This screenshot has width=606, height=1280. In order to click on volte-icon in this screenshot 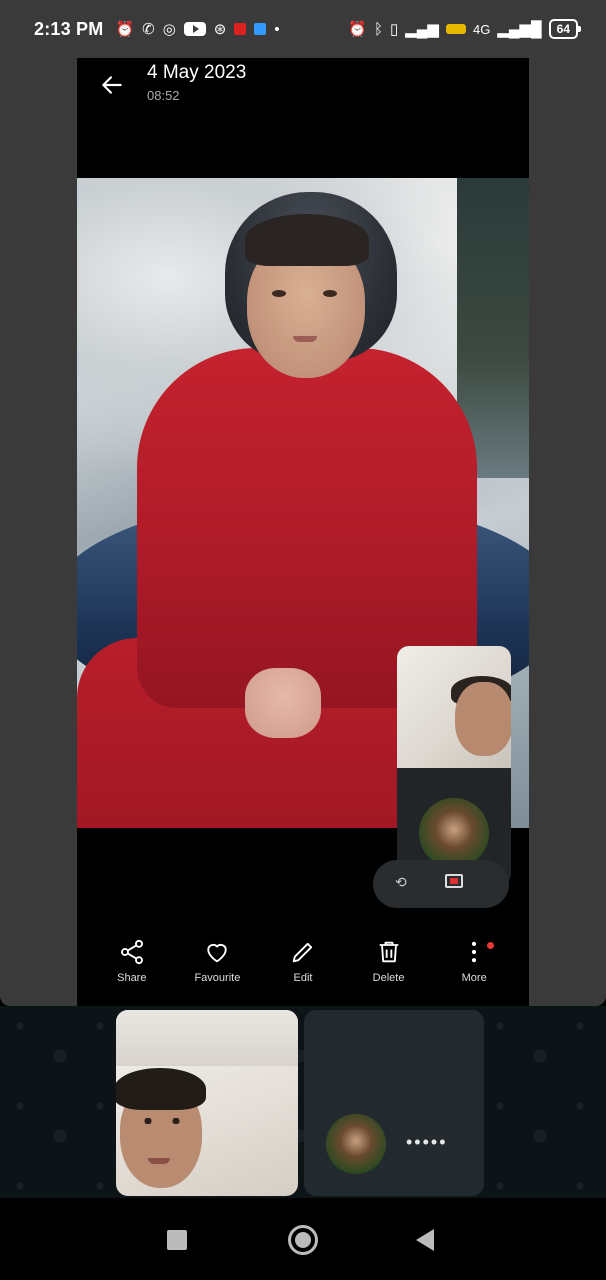, I will do `click(455, 29)`.